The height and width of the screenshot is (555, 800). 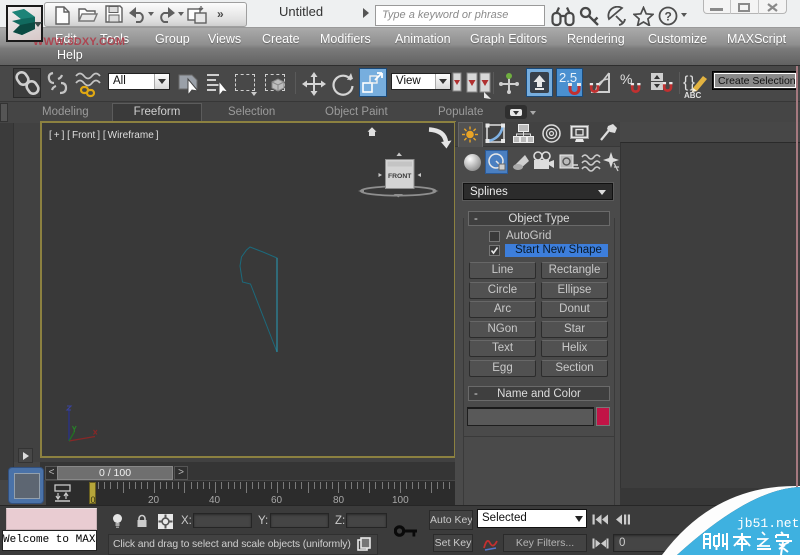 I want to click on svg-text: FRONT, so click(x=400, y=176).